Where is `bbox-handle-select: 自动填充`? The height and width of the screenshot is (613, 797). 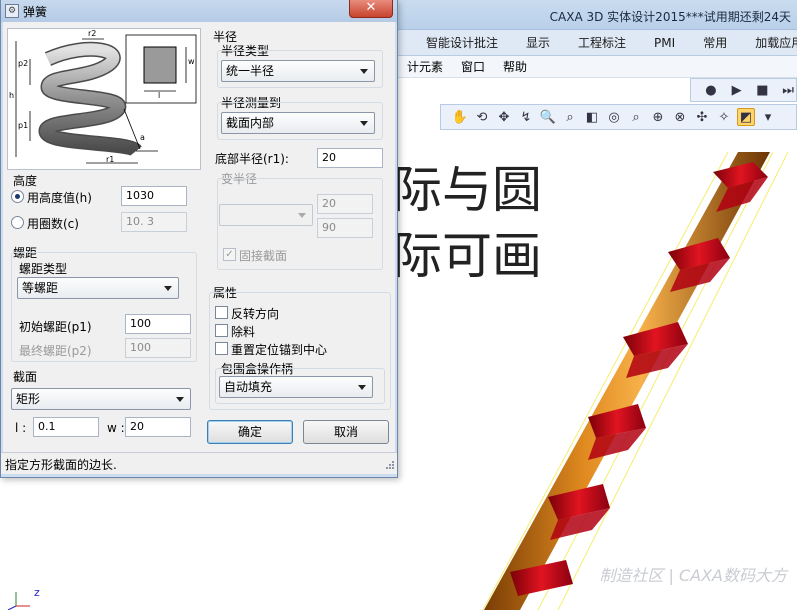 bbox-handle-select: 自动填充 is located at coordinates (296, 387).